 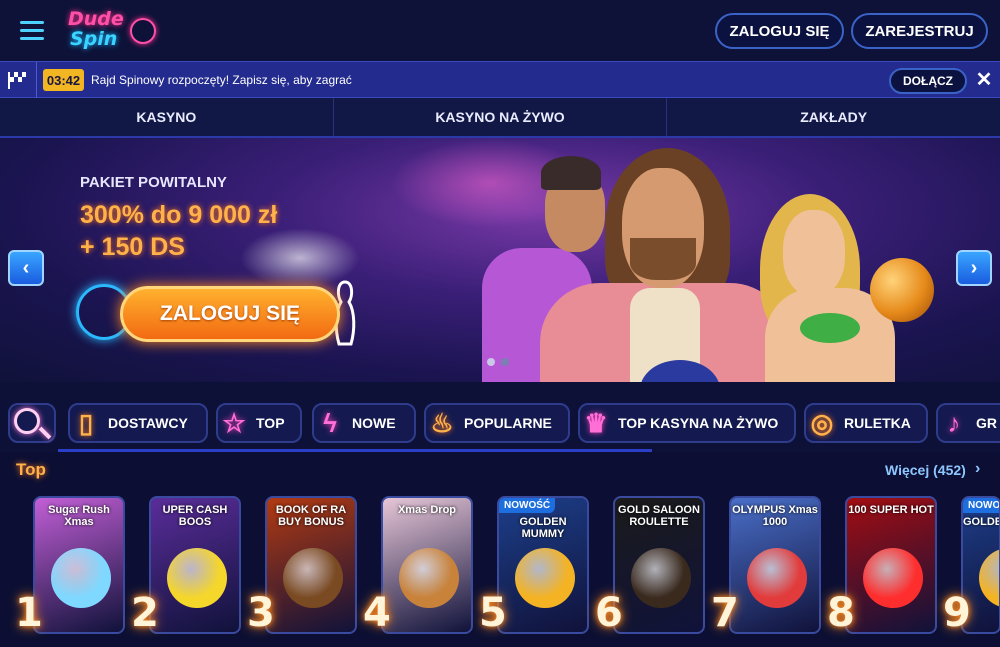 I want to click on rank-number: 4, so click(x=377, y=613).